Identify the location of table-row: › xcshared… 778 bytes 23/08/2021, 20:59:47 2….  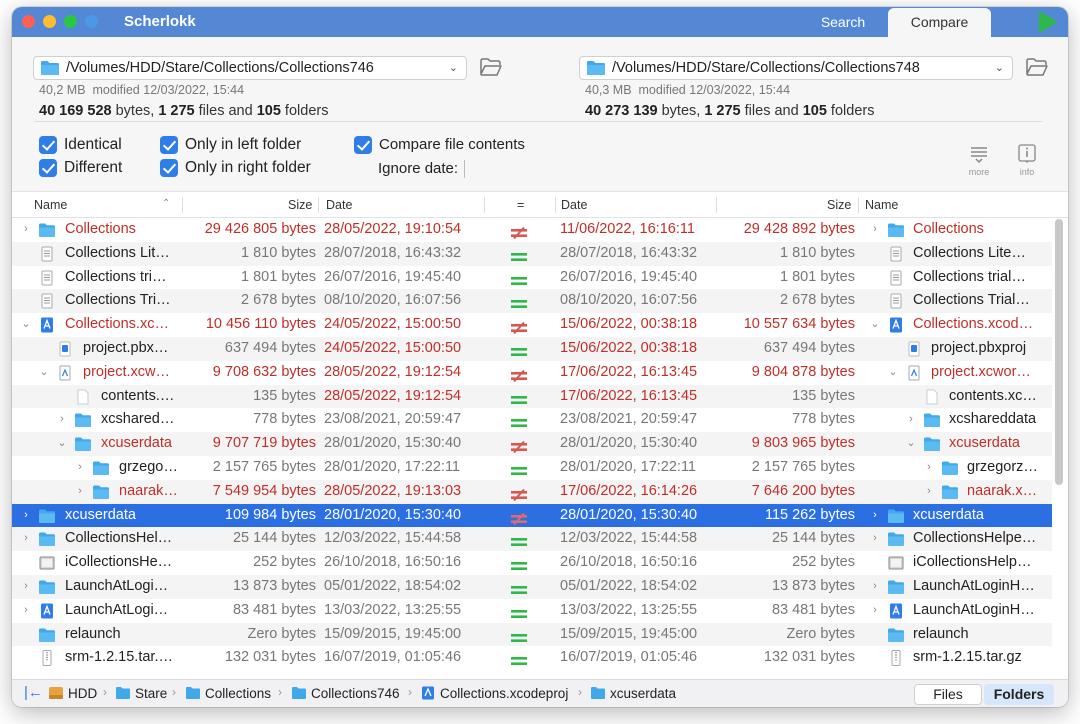
(532, 420).